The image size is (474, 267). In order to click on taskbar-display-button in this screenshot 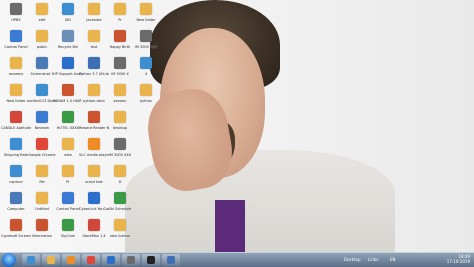, I will do `click(171, 260)`.